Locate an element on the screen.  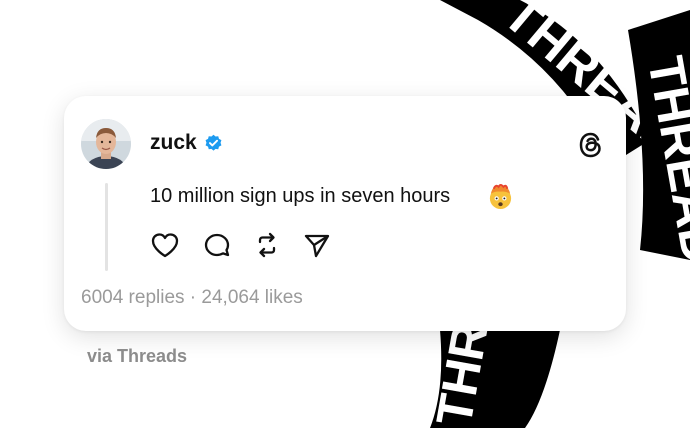
exploding-head-emoji is located at coordinates (500, 196).